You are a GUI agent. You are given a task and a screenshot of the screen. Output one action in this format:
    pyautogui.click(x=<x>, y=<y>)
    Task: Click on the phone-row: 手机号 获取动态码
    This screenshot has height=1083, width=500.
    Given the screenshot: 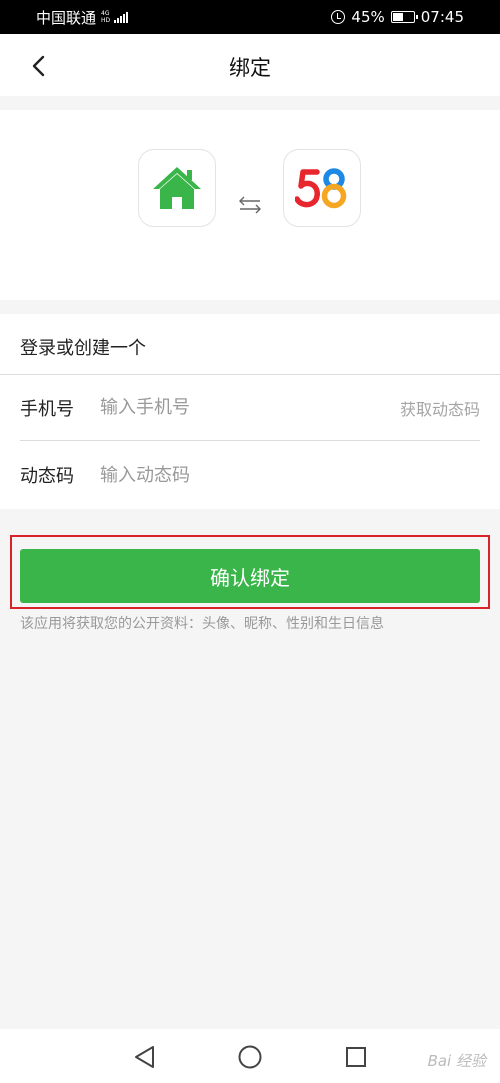 What is the action you would take?
    pyautogui.click(x=250, y=408)
    